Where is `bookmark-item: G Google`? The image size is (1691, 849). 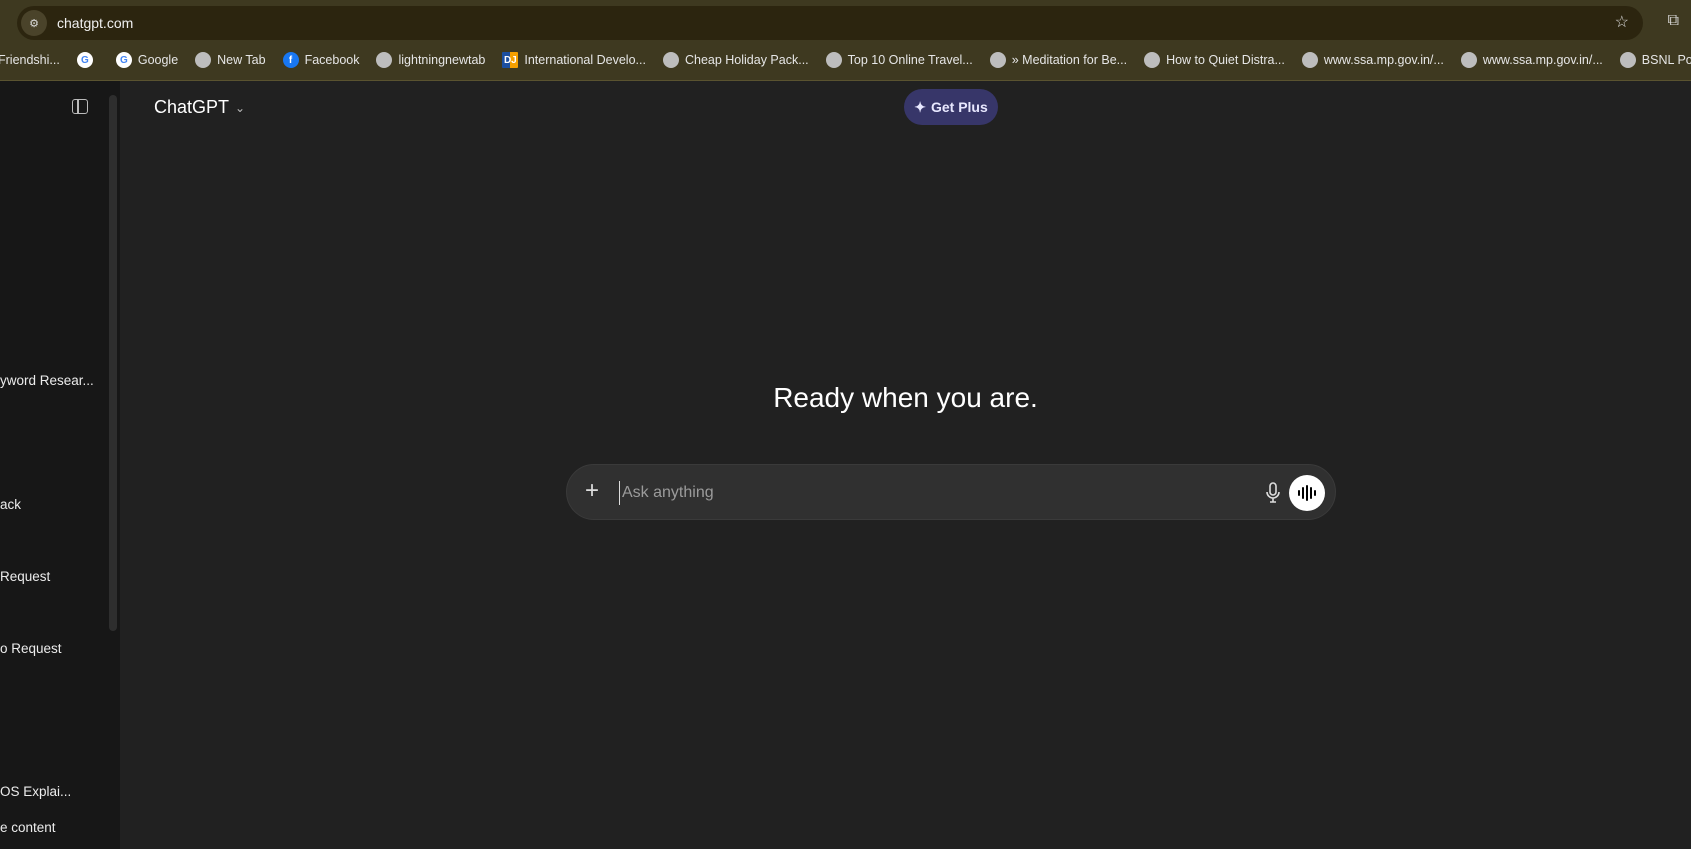
bookmark-item: G Google is located at coordinates (147, 60).